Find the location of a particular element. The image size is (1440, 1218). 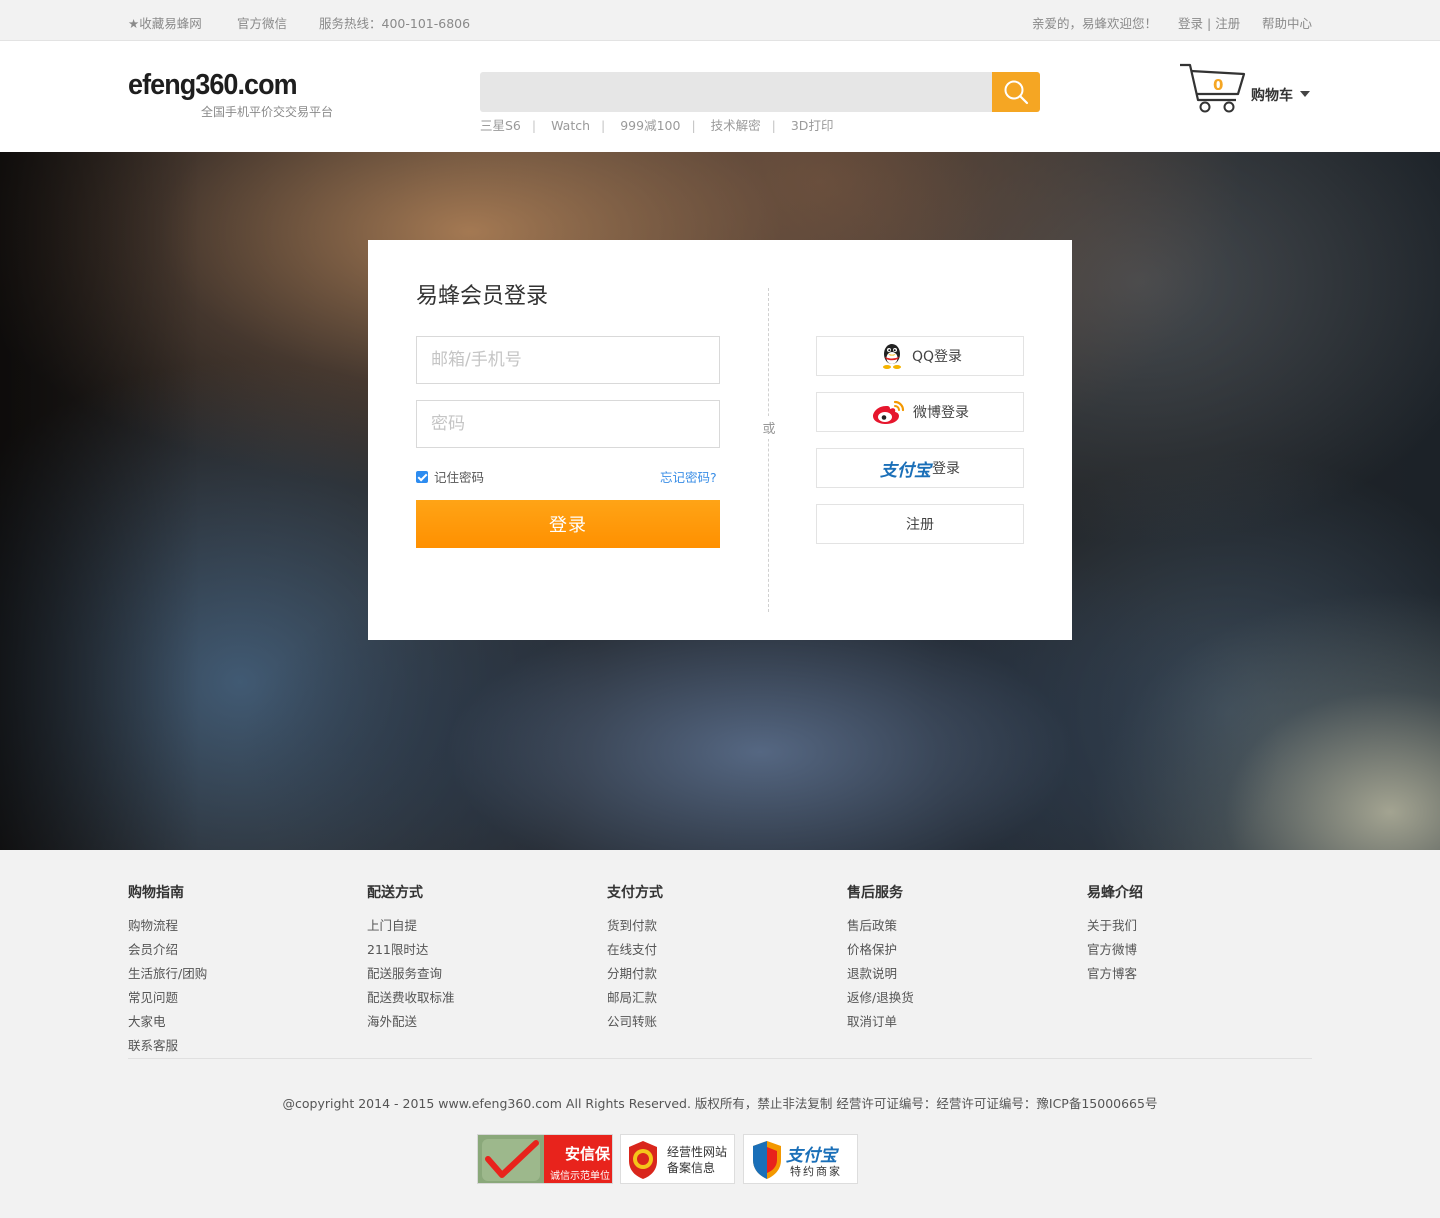

remember-password: 记住密码 is located at coordinates (450, 476).